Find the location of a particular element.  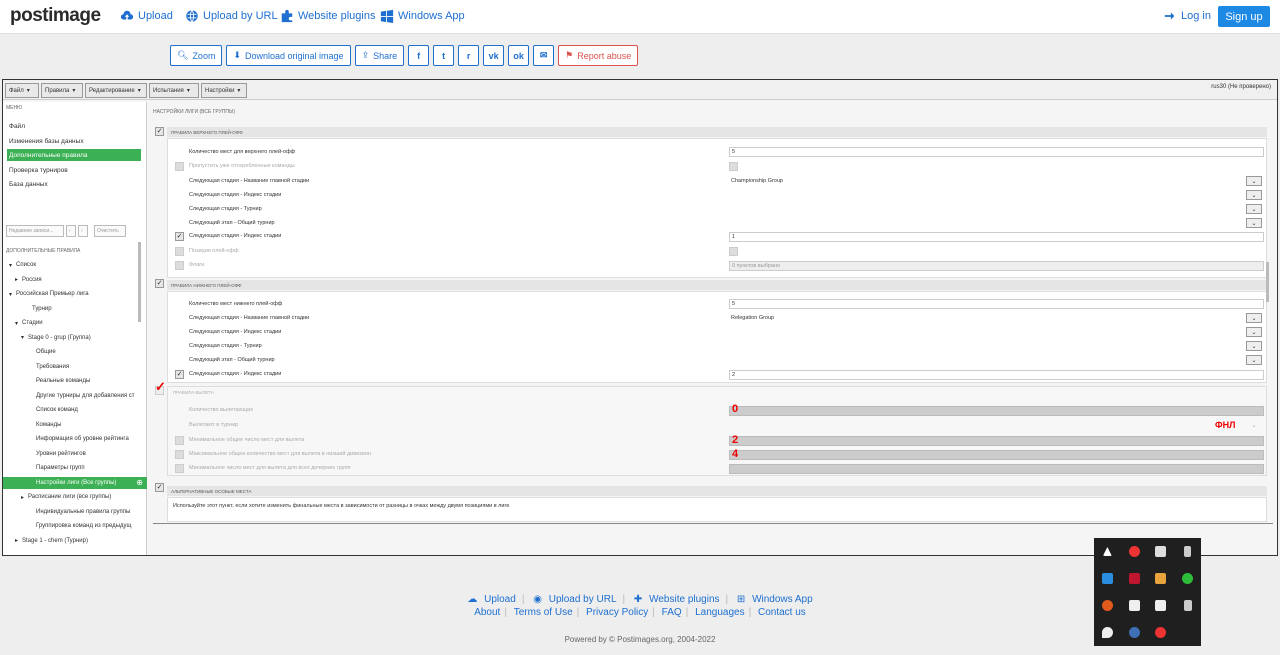

tree-item: Индивидуальные правила группы is located at coordinates (75, 512).